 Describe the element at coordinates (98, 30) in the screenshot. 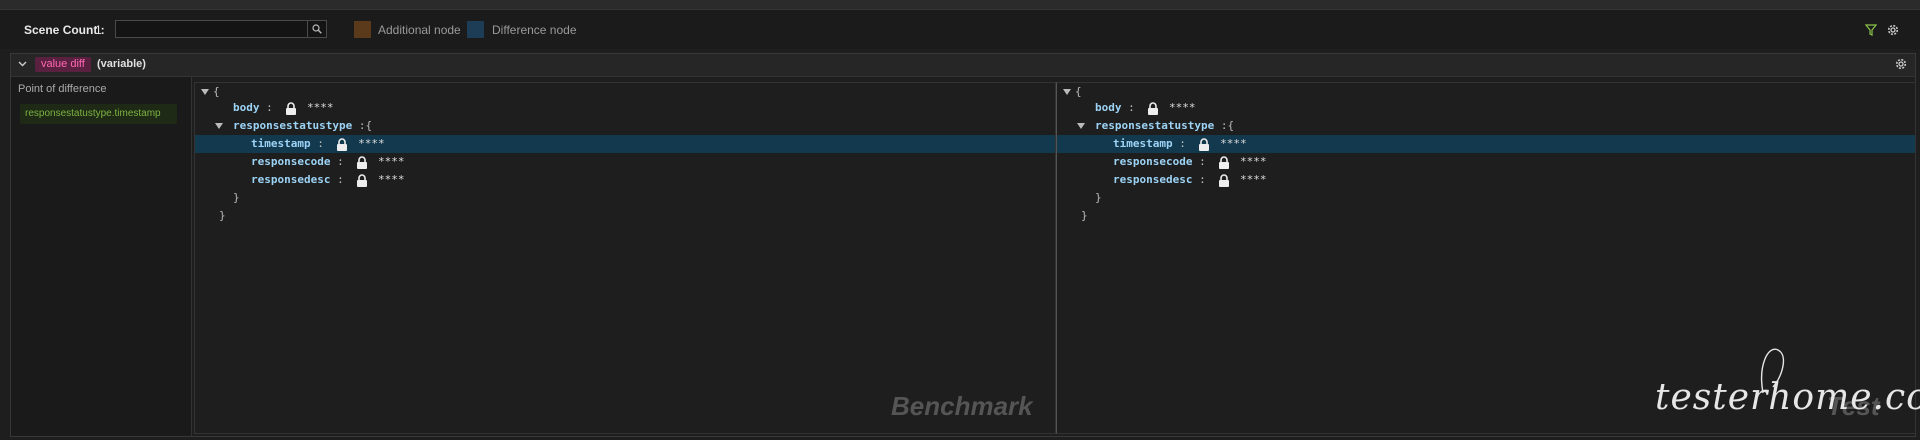

I see `scene-count-value: 1` at that location.